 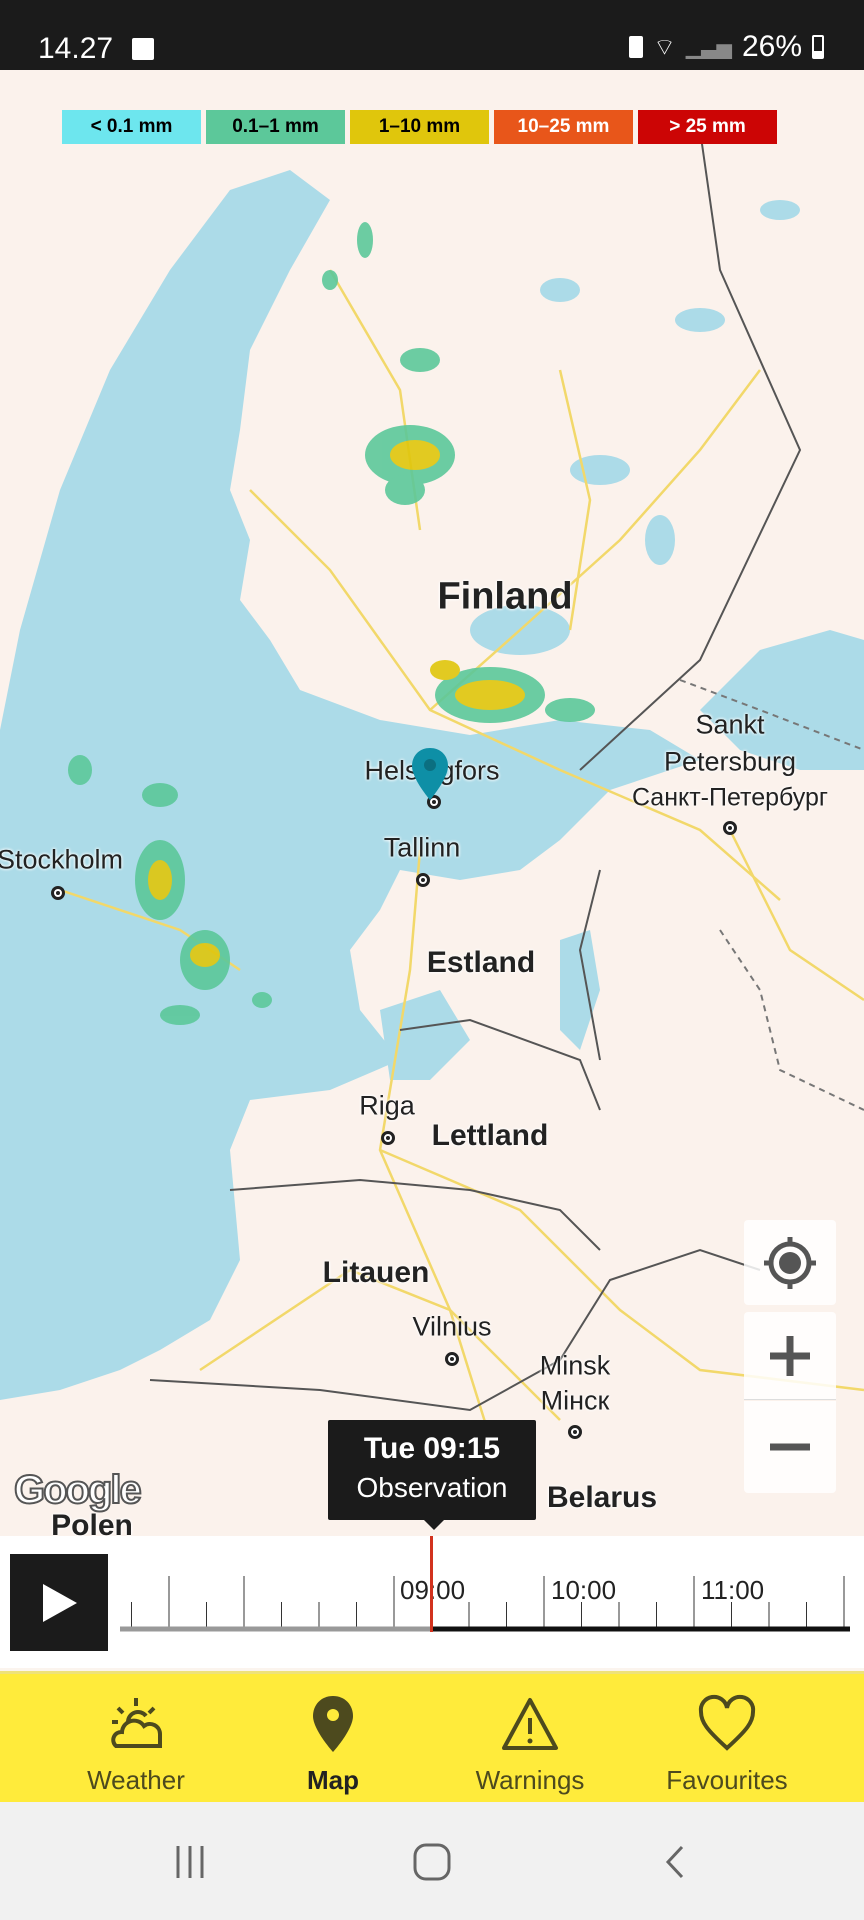 I want to click on gallery-icon, so click(x=143, y=49).